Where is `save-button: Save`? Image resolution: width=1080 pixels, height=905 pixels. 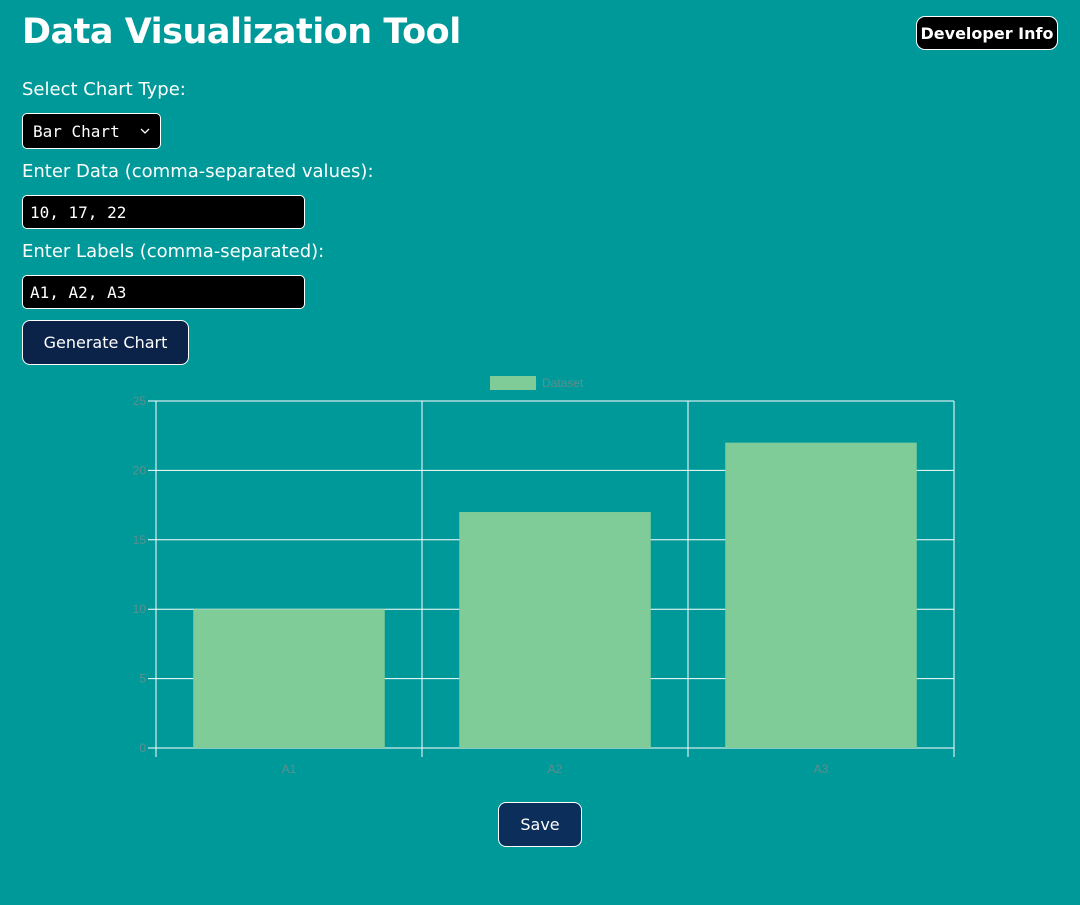 save-button: Save is located at coordinates (540, 824).